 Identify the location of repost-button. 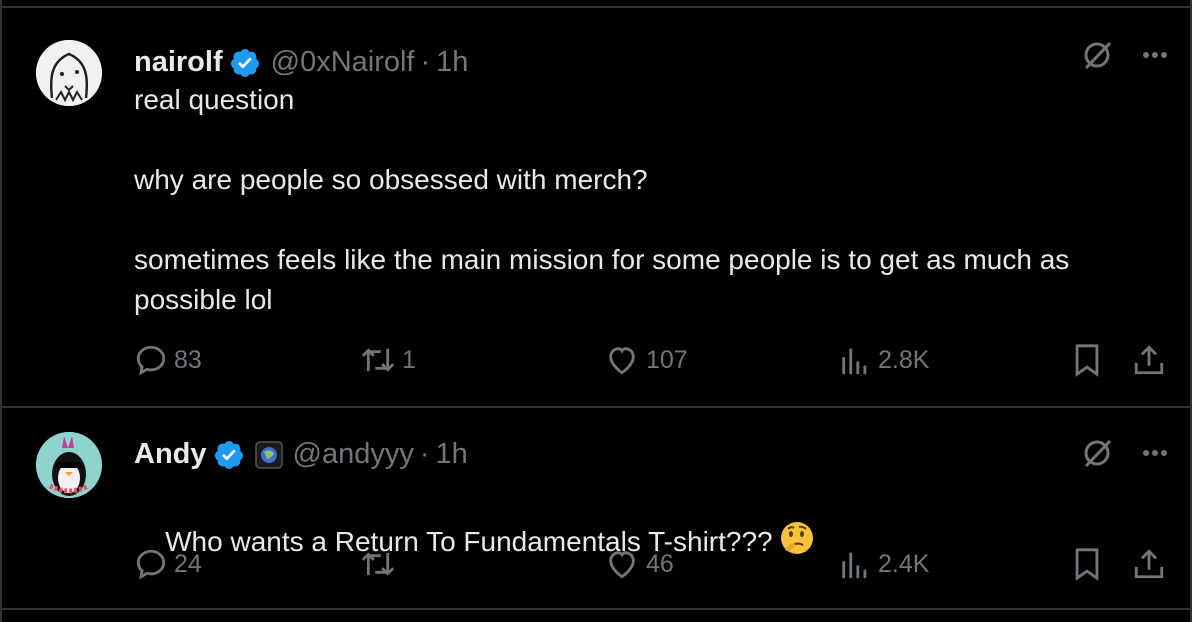
(381, 564).